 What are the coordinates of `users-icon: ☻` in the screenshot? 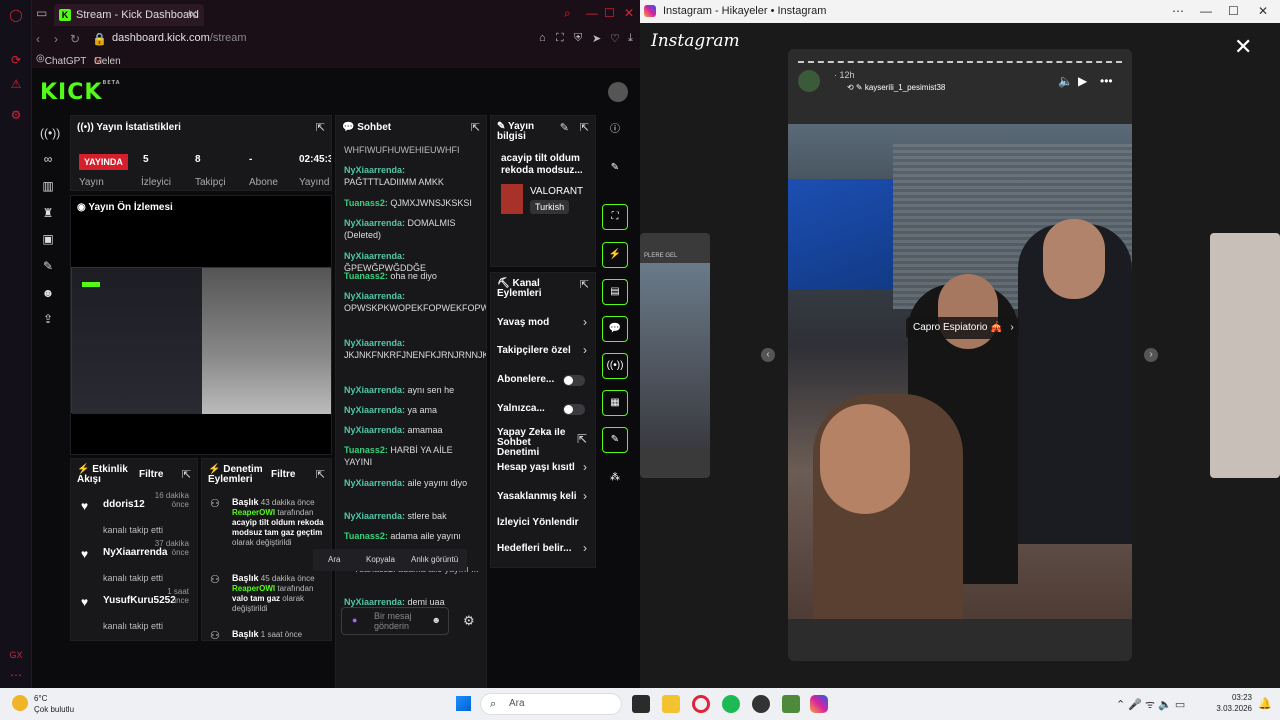 It's located at (48, 294).